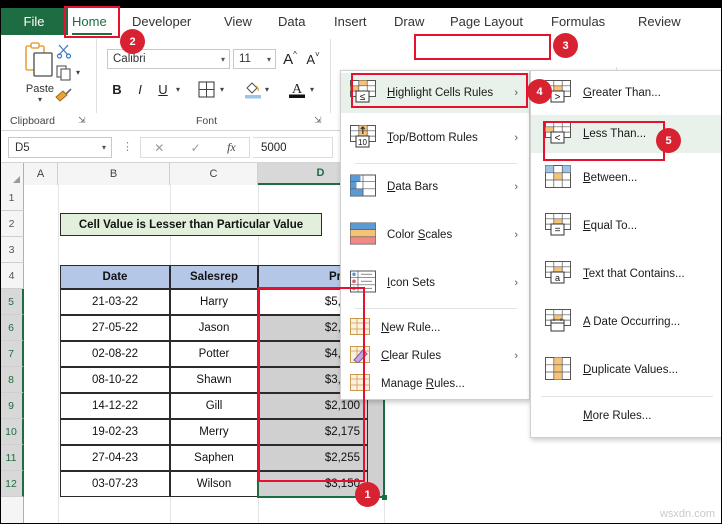 This screenshot has width=722, height=524. What do you see at coordinates (318, 120) in the screenshot?
I see `font-dialog-launcher: ⇲` at bounding box center [318, 120].